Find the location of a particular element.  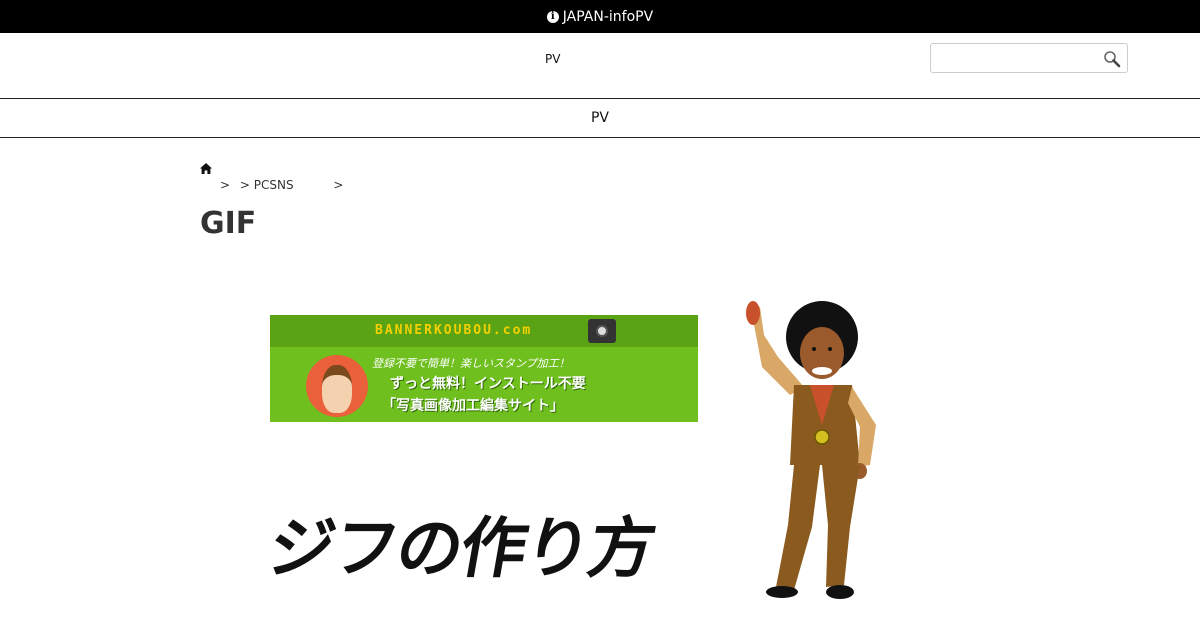

breadcrumb: > > PCSNS > is located at coordinates (274, 177).